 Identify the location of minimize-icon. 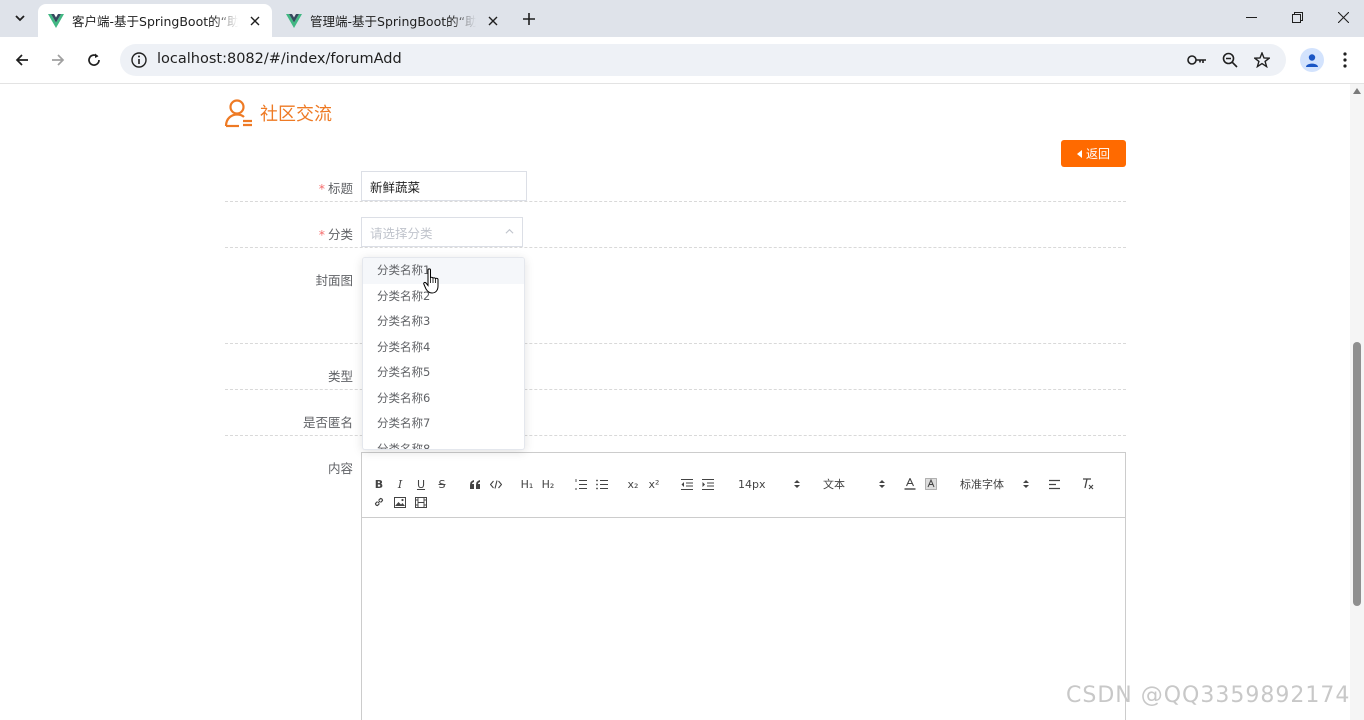
(1251, 17).